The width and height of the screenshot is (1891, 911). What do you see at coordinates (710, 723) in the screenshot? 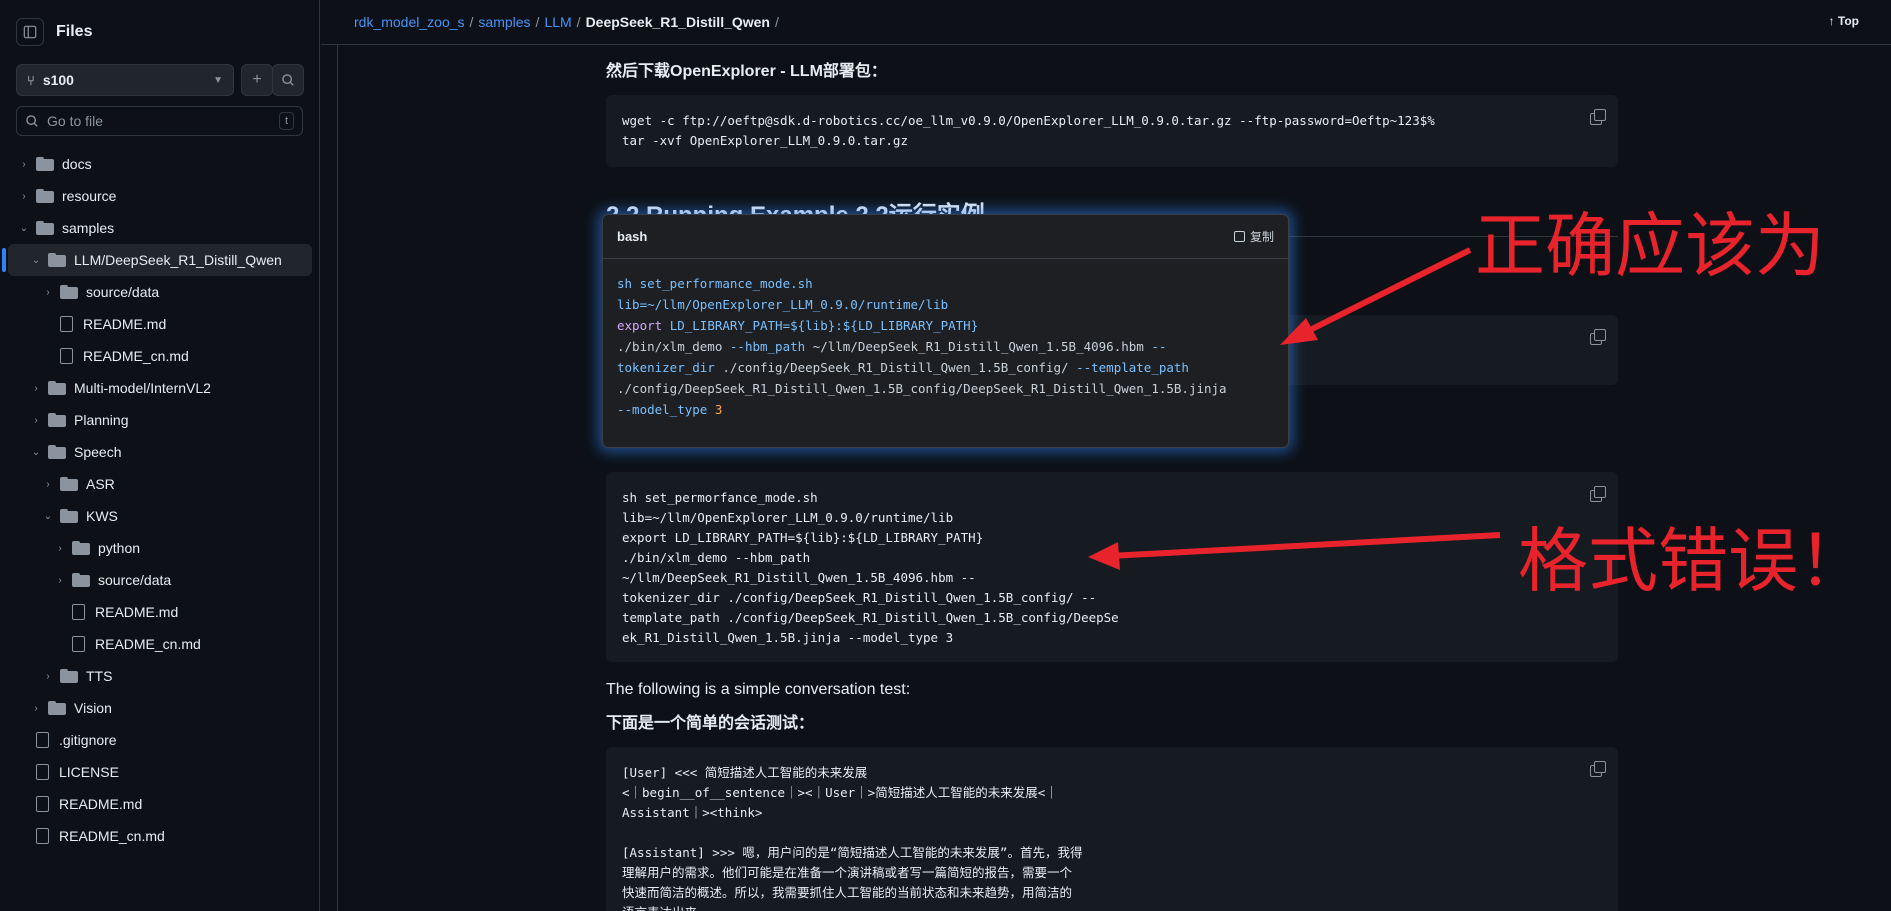
I see `conversation-intro-cn: 下面是一个简单的会话测试：` at bounding box center [710, 723].